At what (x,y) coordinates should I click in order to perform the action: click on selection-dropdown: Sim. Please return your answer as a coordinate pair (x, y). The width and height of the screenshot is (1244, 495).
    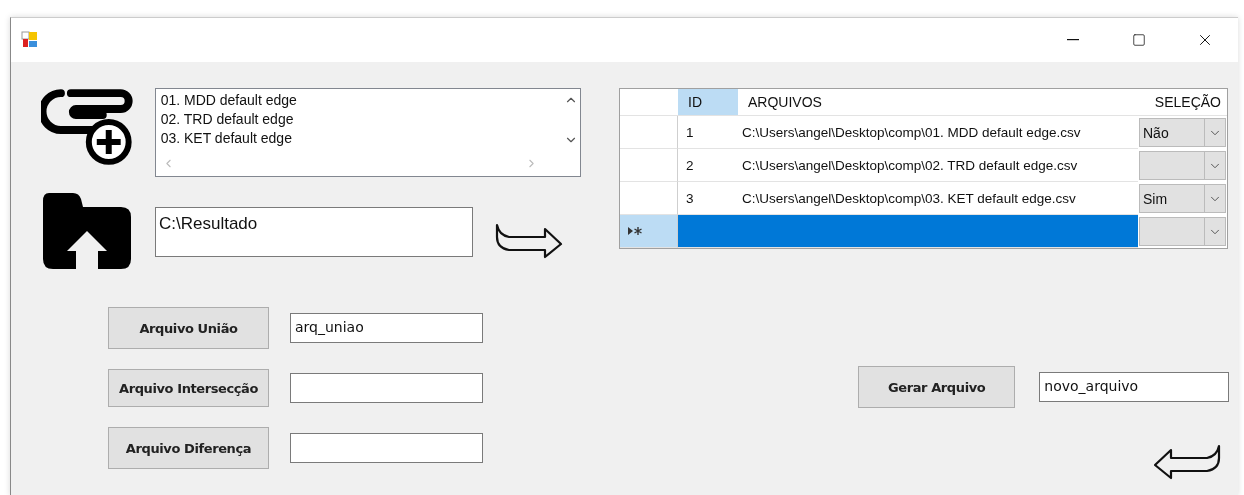
    Looking at the image, I should click on (1182, 198).